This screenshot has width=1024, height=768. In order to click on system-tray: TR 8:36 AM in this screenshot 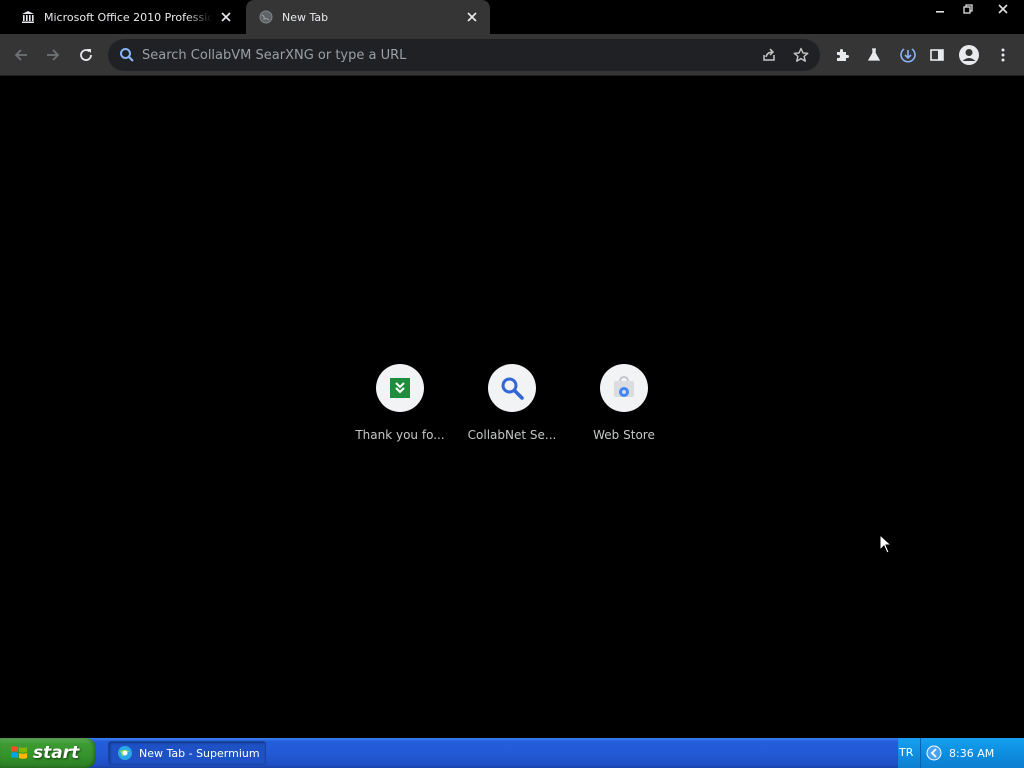, I will do `click(961, 753)`.